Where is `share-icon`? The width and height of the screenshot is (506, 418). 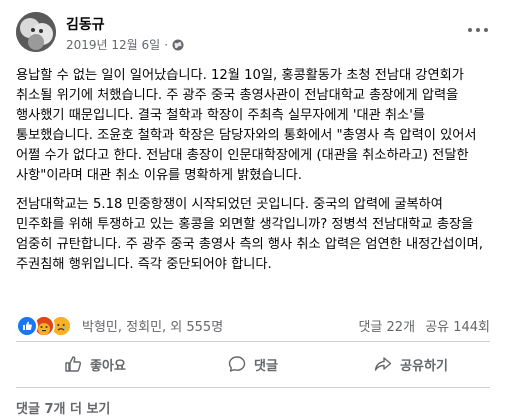
share-icon is located at coordinates (383, 364).